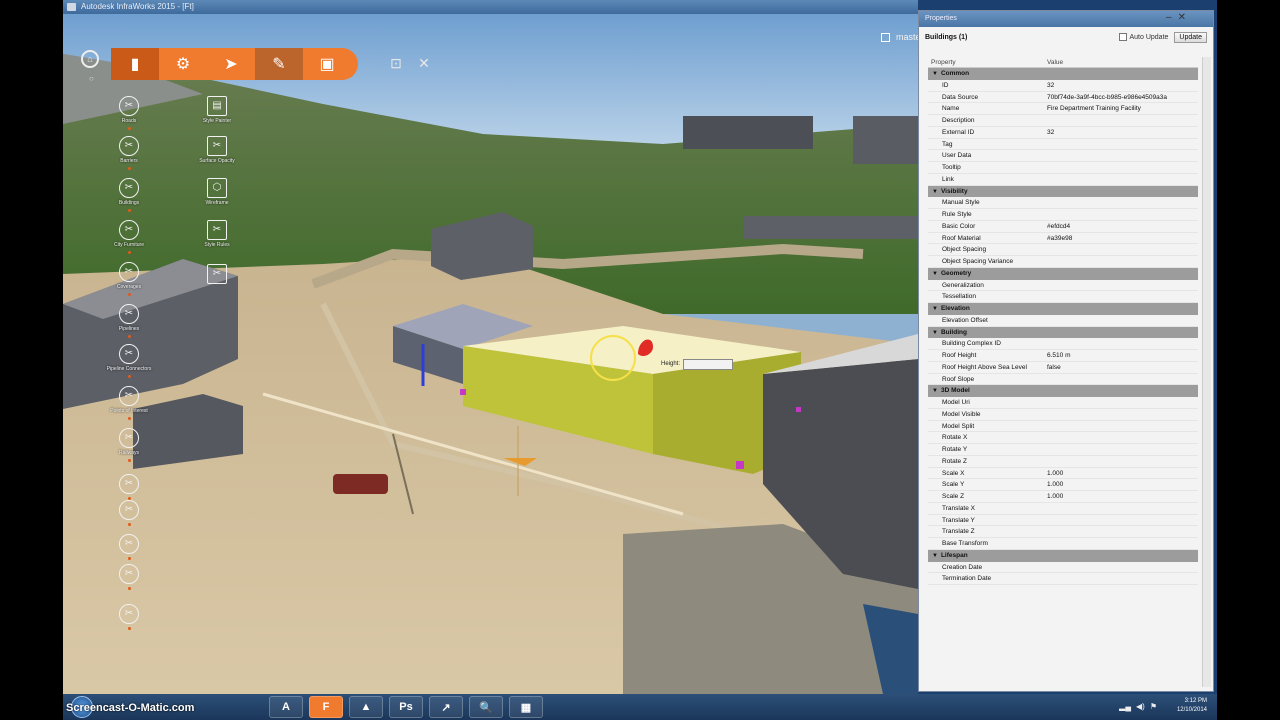  I want to click on property-row: Basic Color #efdcd4, so click(1063, 227).